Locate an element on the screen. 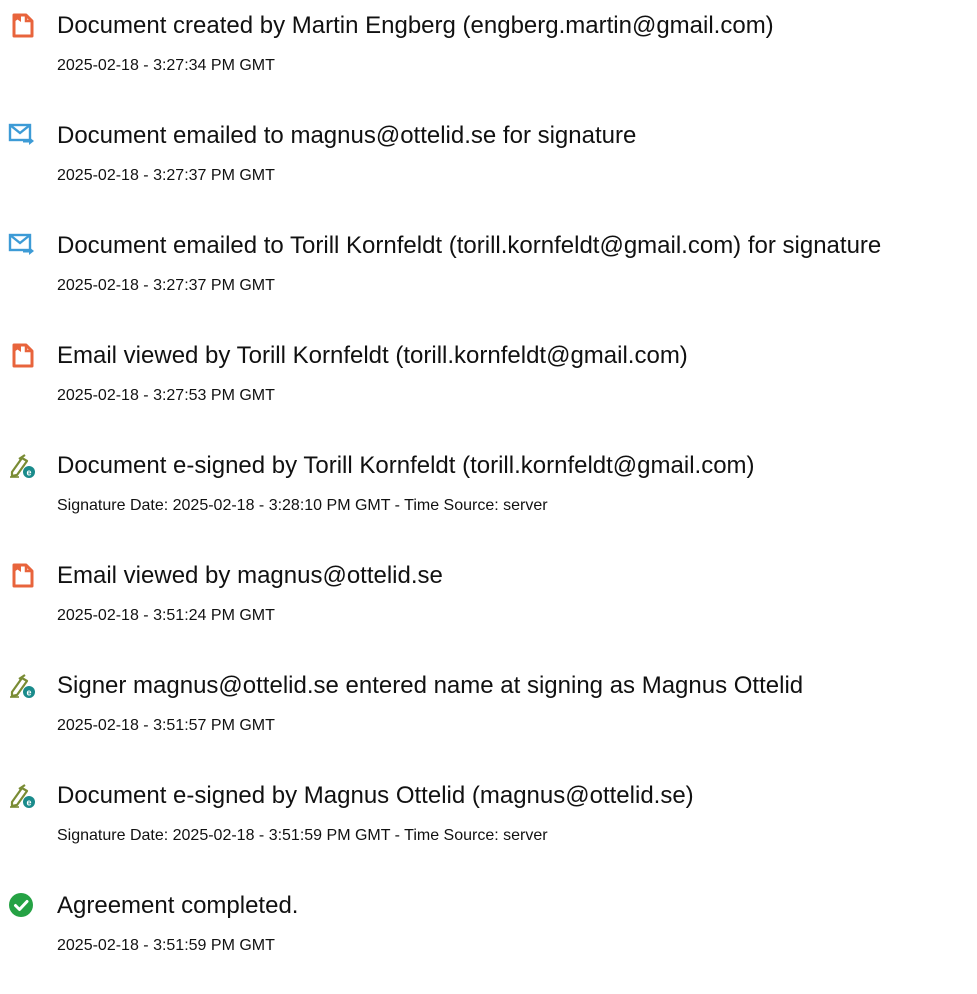 Image resolution: width=977 pixels, height=994 pixels. event-timestamp: 2025-02-18 - 3:51:57 PM GMT is located at coordinates (166, 725).